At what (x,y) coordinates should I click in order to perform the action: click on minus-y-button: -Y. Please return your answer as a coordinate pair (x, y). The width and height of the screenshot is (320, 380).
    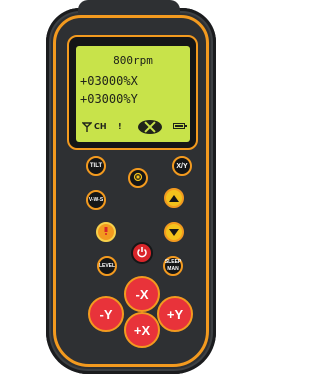
    Looking at the image, I should click on (106, 314).